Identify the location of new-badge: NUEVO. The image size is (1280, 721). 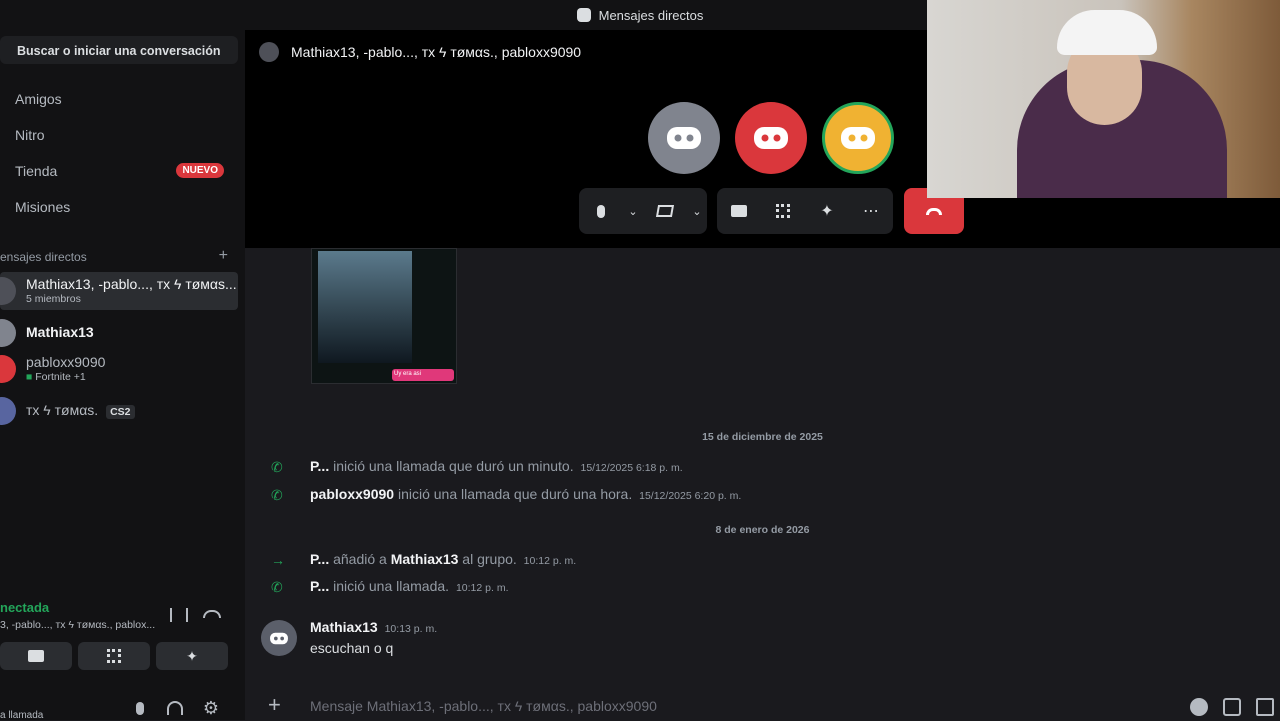
(200, 170).